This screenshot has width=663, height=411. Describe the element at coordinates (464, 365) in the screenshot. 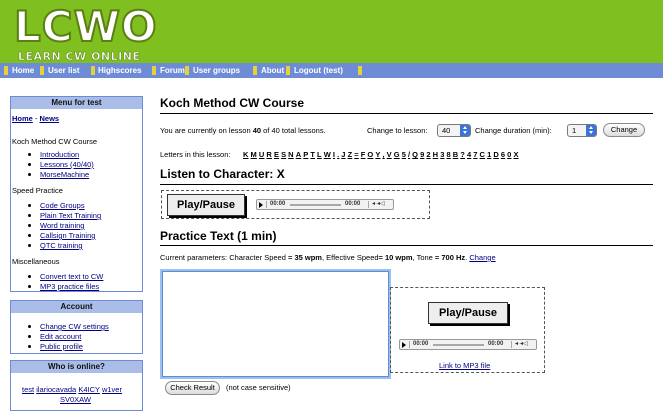

I see `mp3-link: Link to MP3 file` at that location.